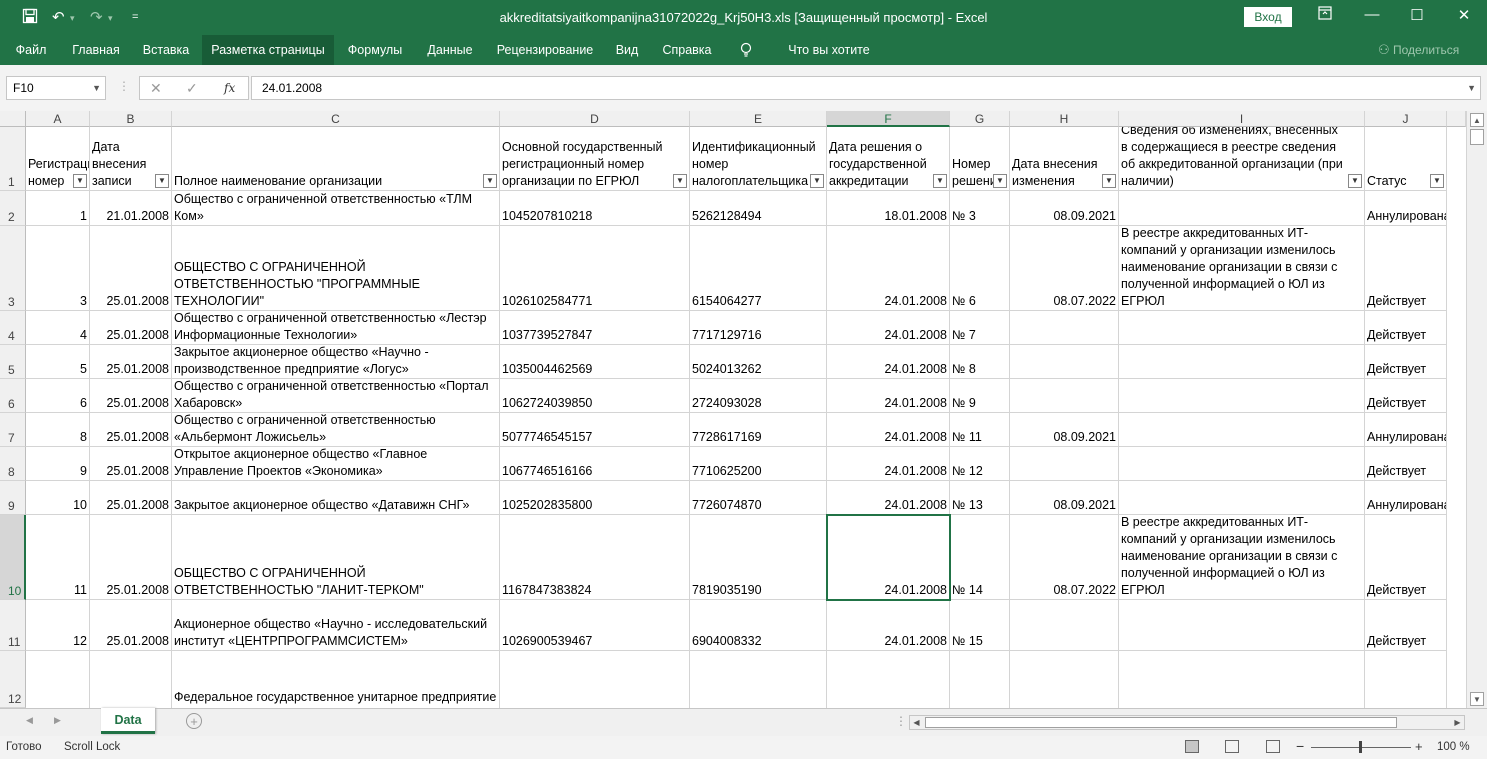 The image size is (1487, 759). What do you see at coordinates (980, 464) in the screenshot?
I see `cell-decision-number: № 12` at bounding box center [980, 464].